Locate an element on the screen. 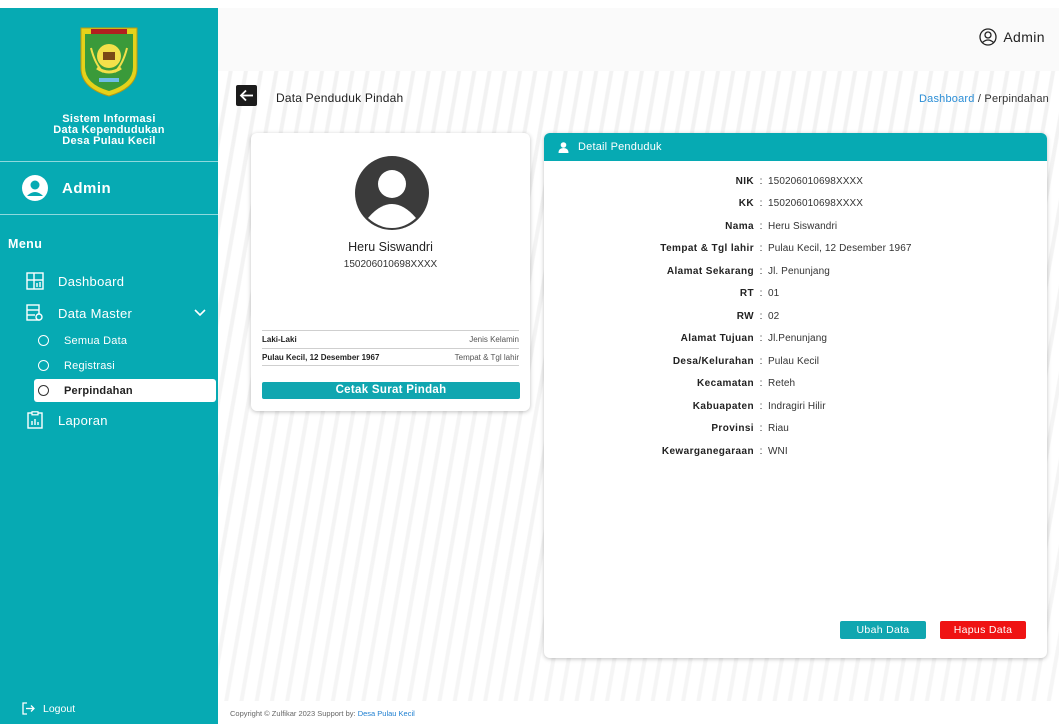 This screenshot has width=1059, height=724. detail-row: Alamat Sekarang: Jl. Penunjang is located at coordinates (795, 271).